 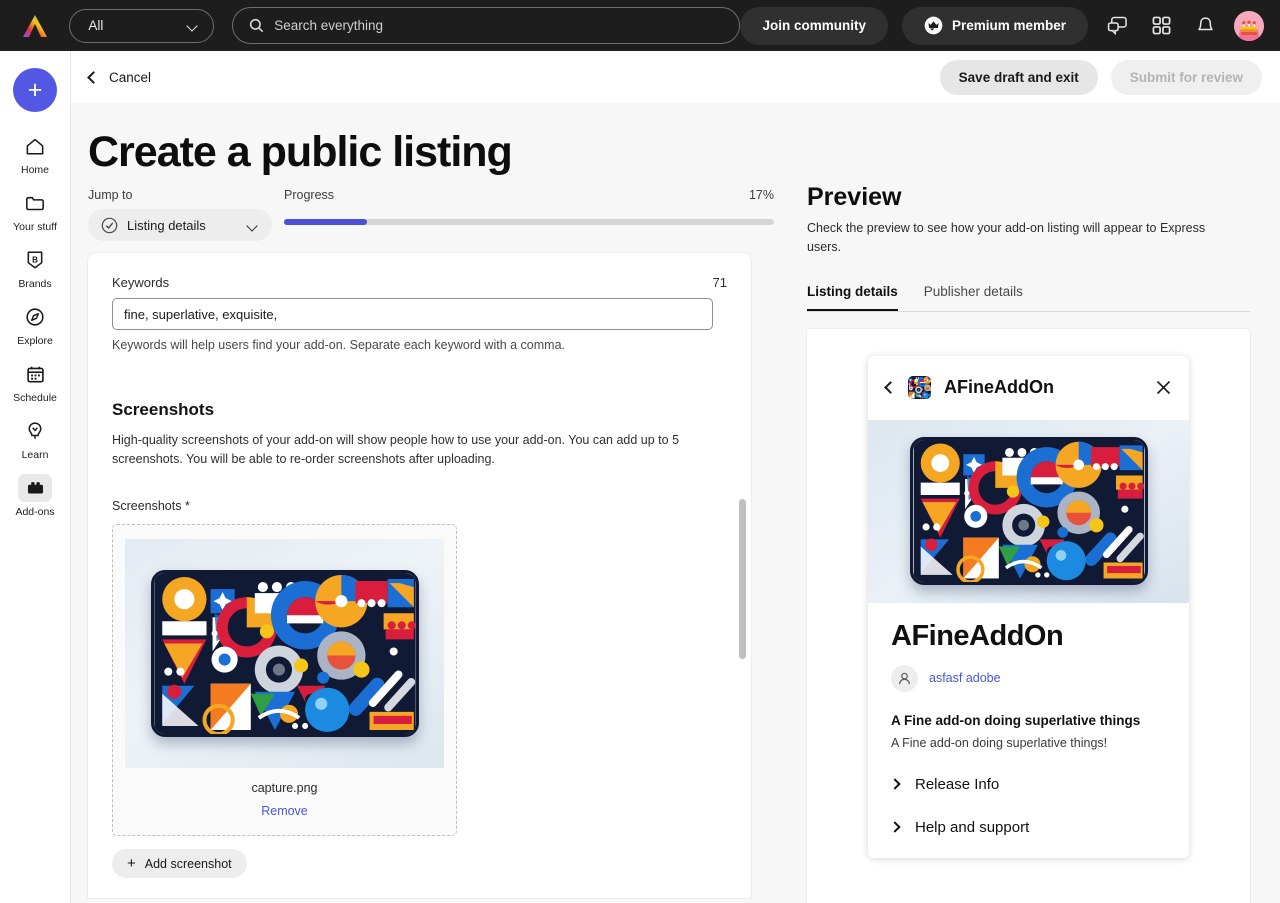 I want to click on form-scrollbar-thumb, so click(x=742, y=579).